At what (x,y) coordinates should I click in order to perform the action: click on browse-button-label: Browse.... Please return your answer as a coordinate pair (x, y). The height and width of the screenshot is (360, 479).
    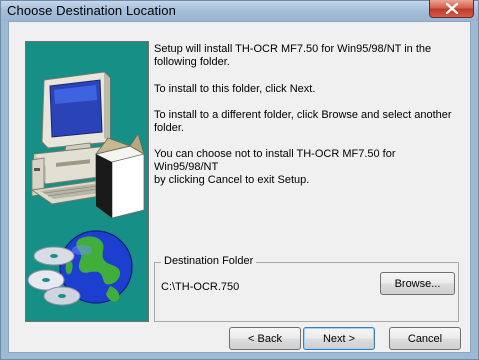
    Looking at the image, I should click on (417, 283).